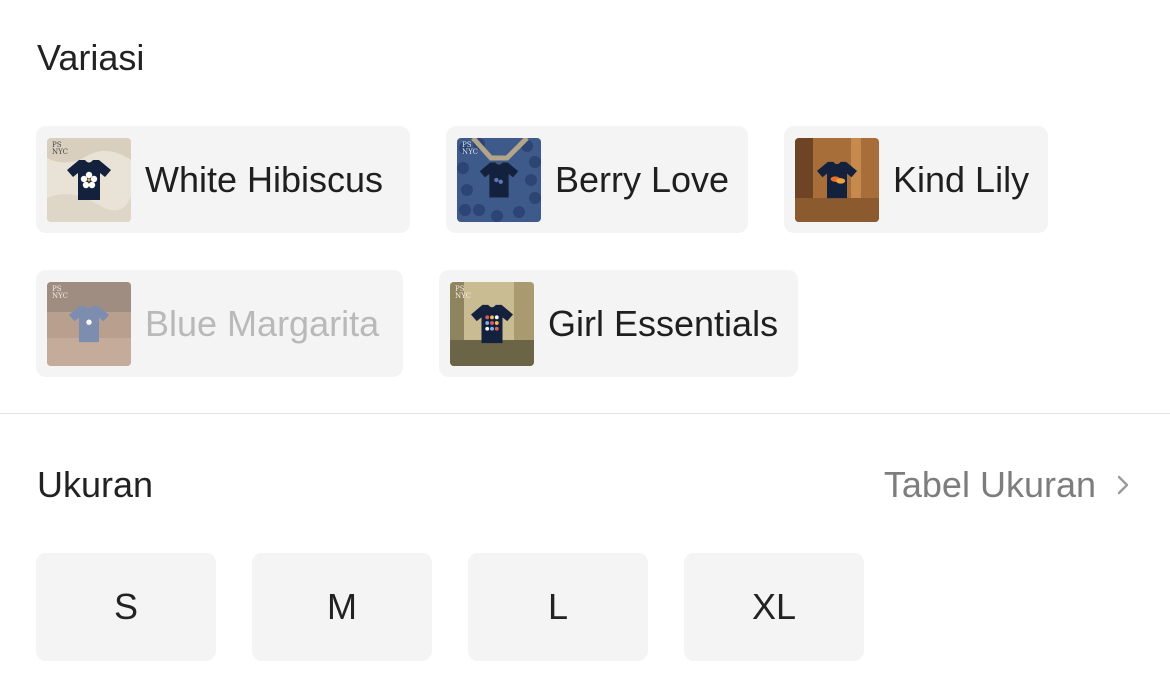 The image size is (1170, 682). I want to click on ukuran-title: Ukuran, so click(95, 484).